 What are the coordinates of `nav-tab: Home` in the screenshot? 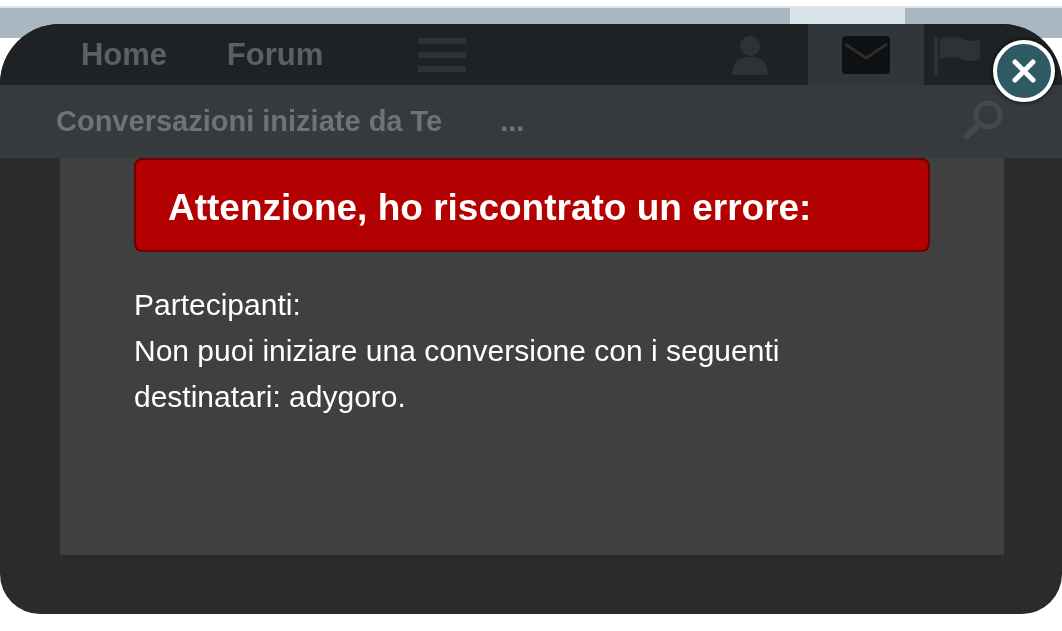 It's located at (124, 54).